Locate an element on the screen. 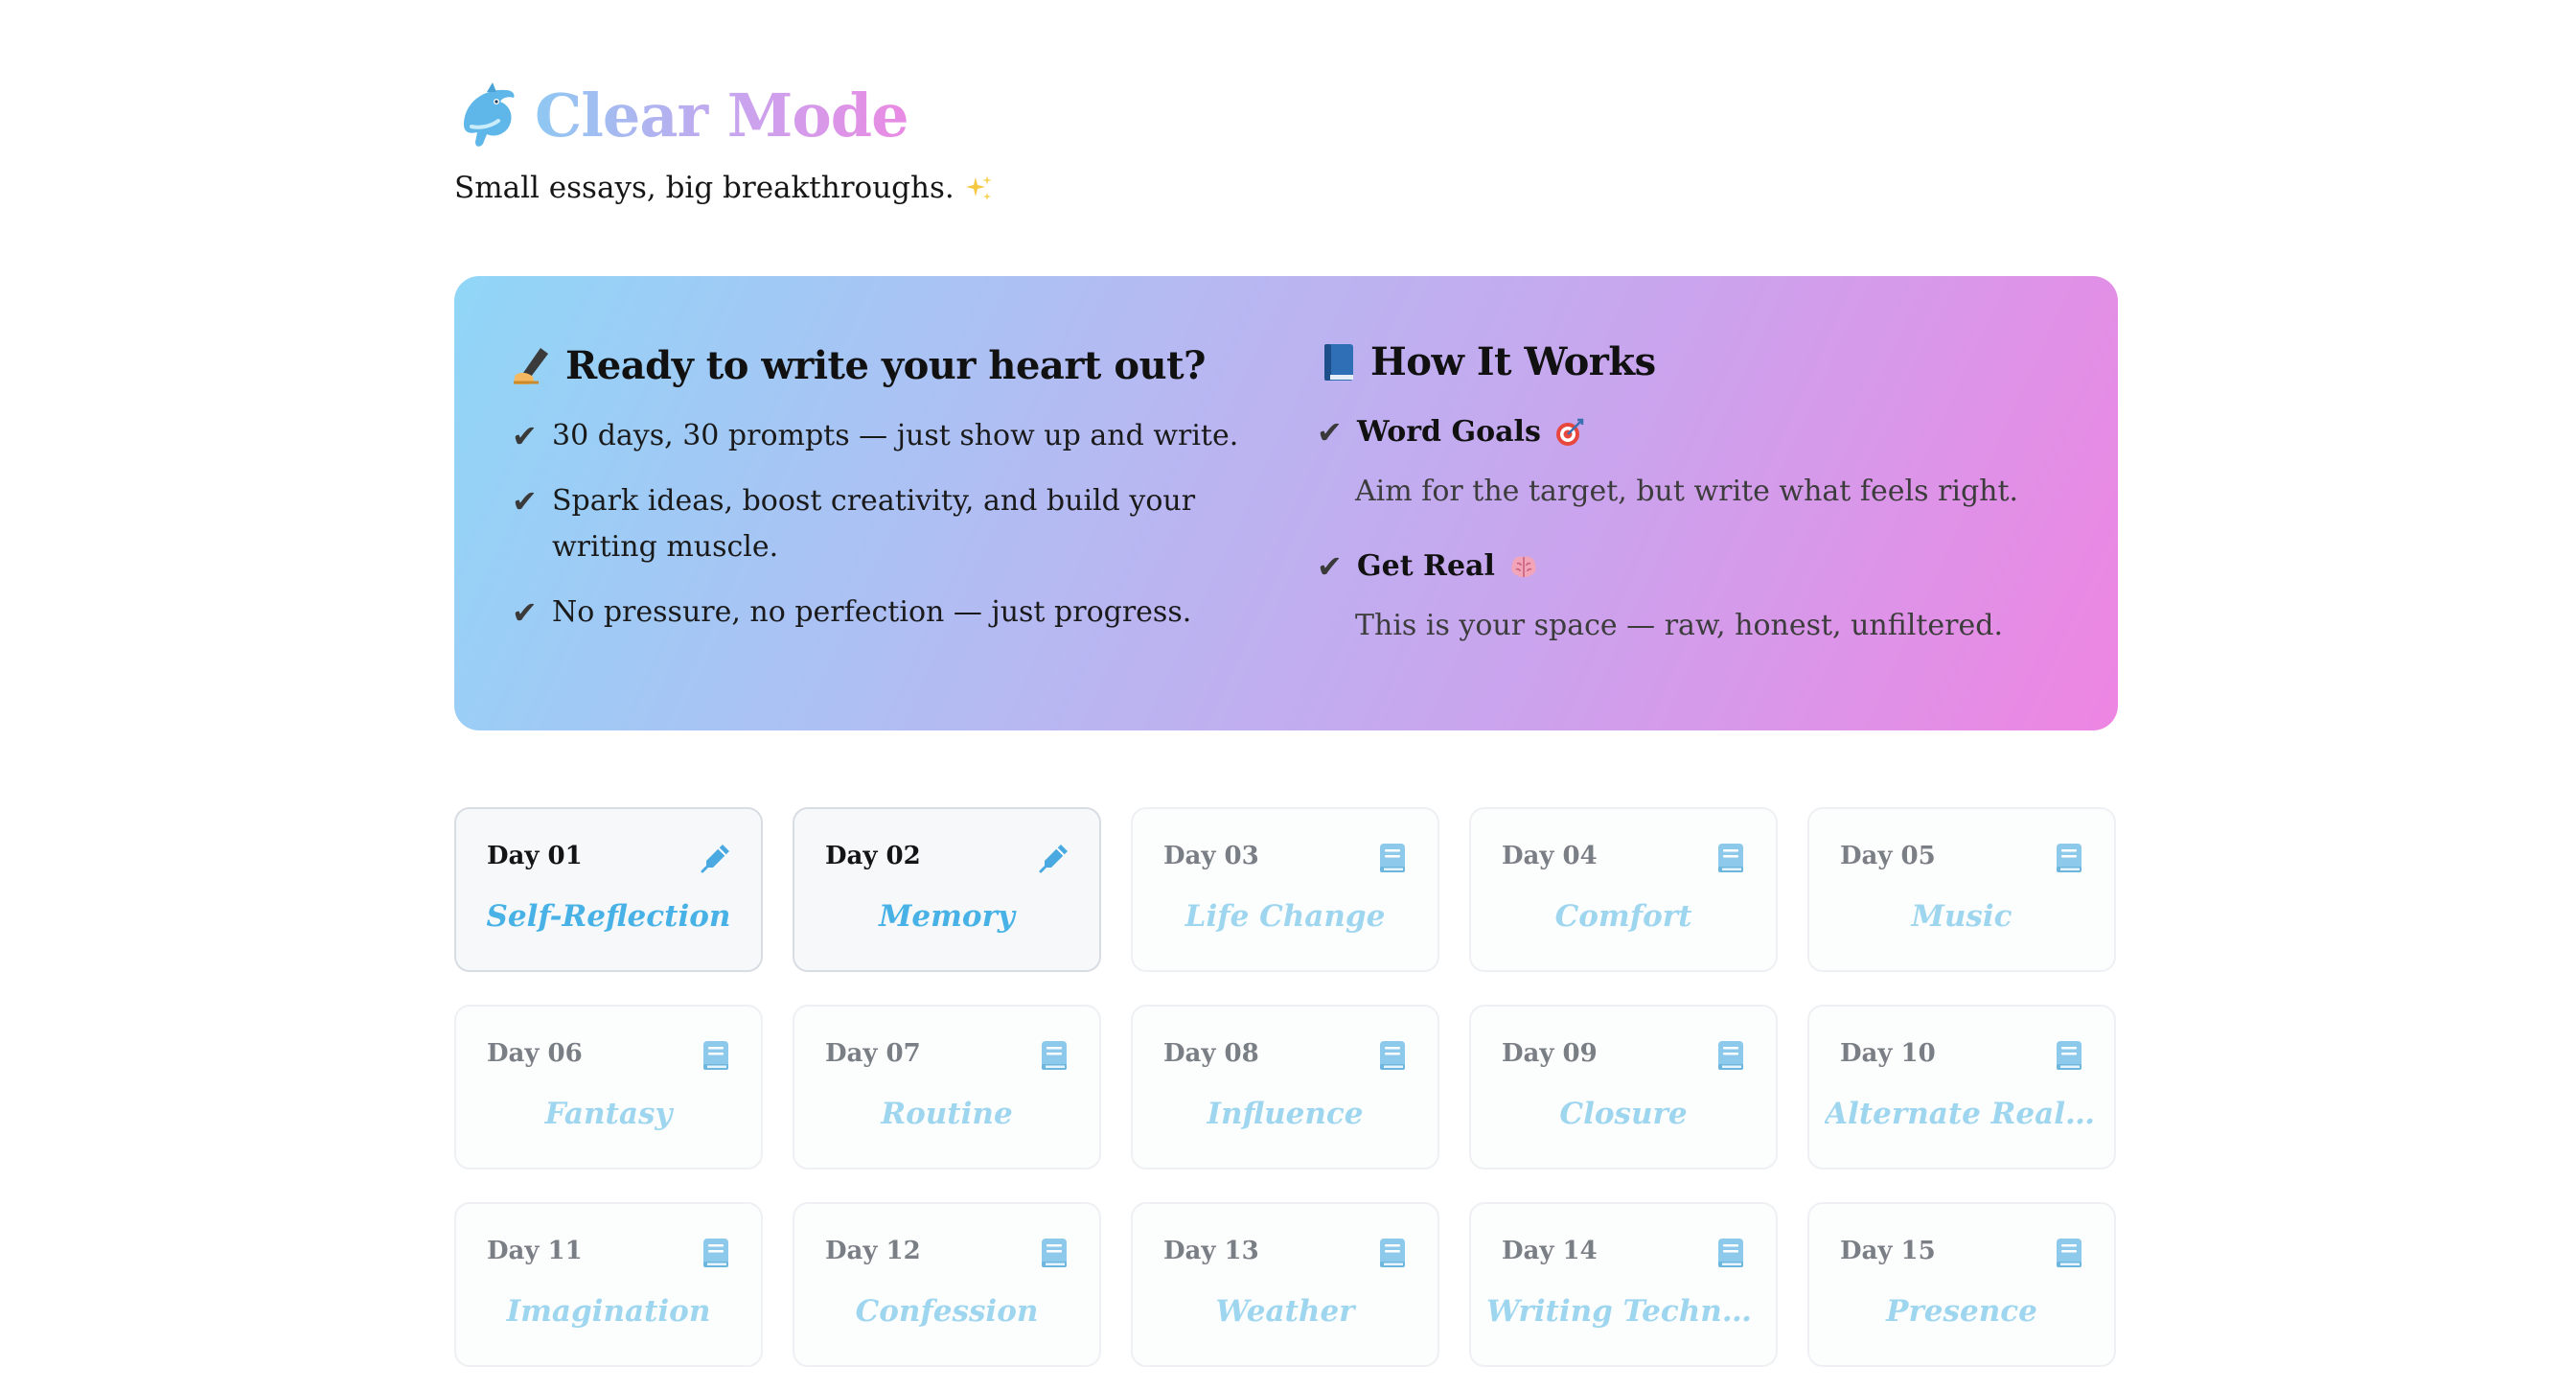  day-topic: Music is located at coordinates (1961, 916).